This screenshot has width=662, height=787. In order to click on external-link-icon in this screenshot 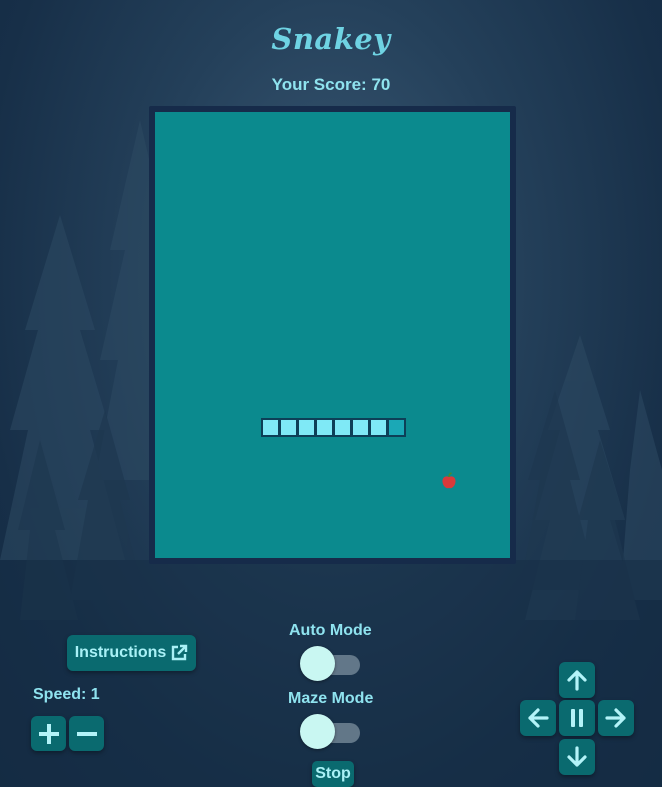, I will do `click(180, 652)`.